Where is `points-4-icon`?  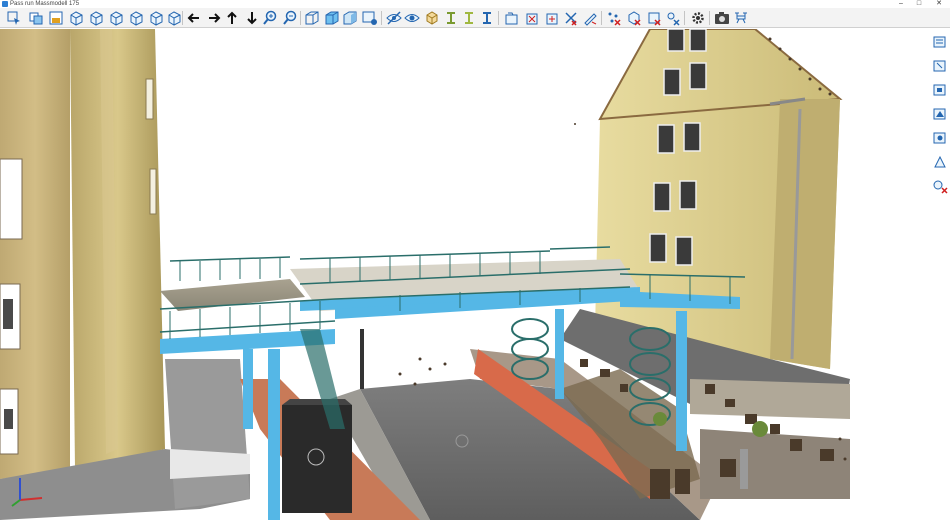 points-4-icon is located at coordinates (673, 18).